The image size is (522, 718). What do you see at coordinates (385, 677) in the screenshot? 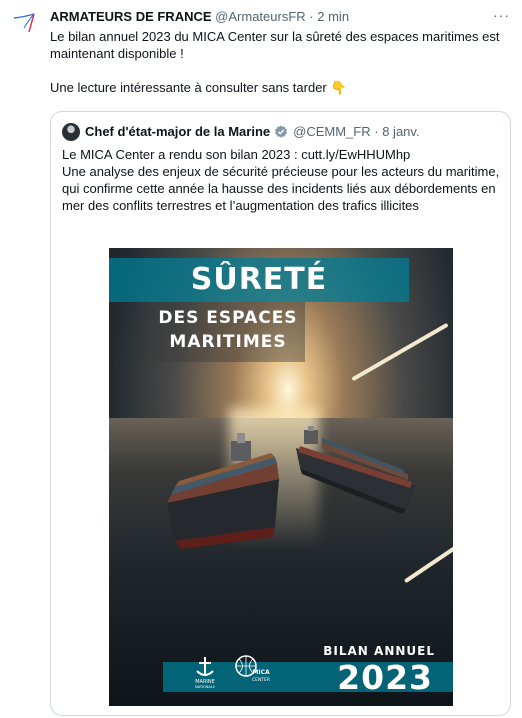
I see `report-year: 2023` at bounding box center [385, 677].